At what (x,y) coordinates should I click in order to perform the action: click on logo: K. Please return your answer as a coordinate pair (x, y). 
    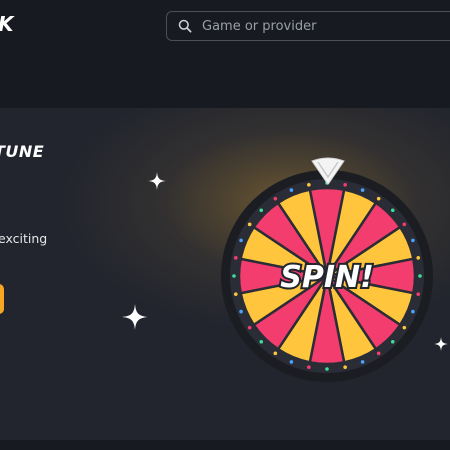
    Looking at the image, I should click on (7, 24).